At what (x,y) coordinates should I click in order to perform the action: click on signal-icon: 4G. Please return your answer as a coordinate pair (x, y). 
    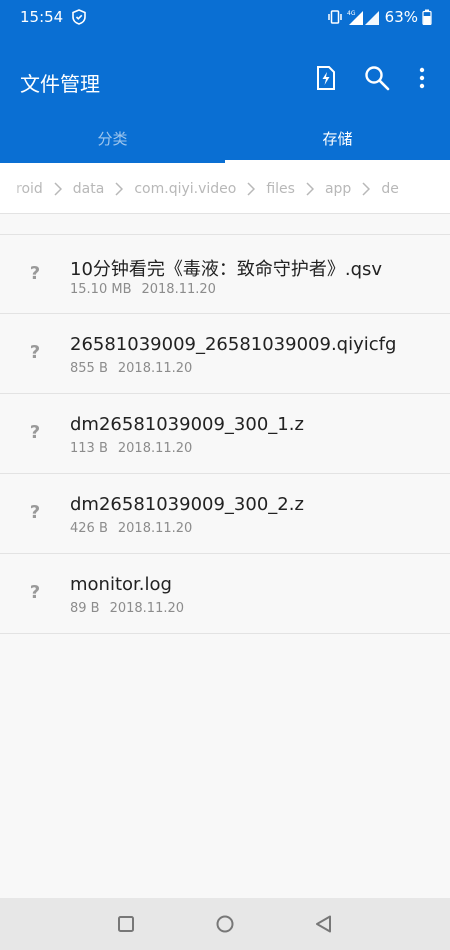
    Looking at the image, I should click on (364, 17).